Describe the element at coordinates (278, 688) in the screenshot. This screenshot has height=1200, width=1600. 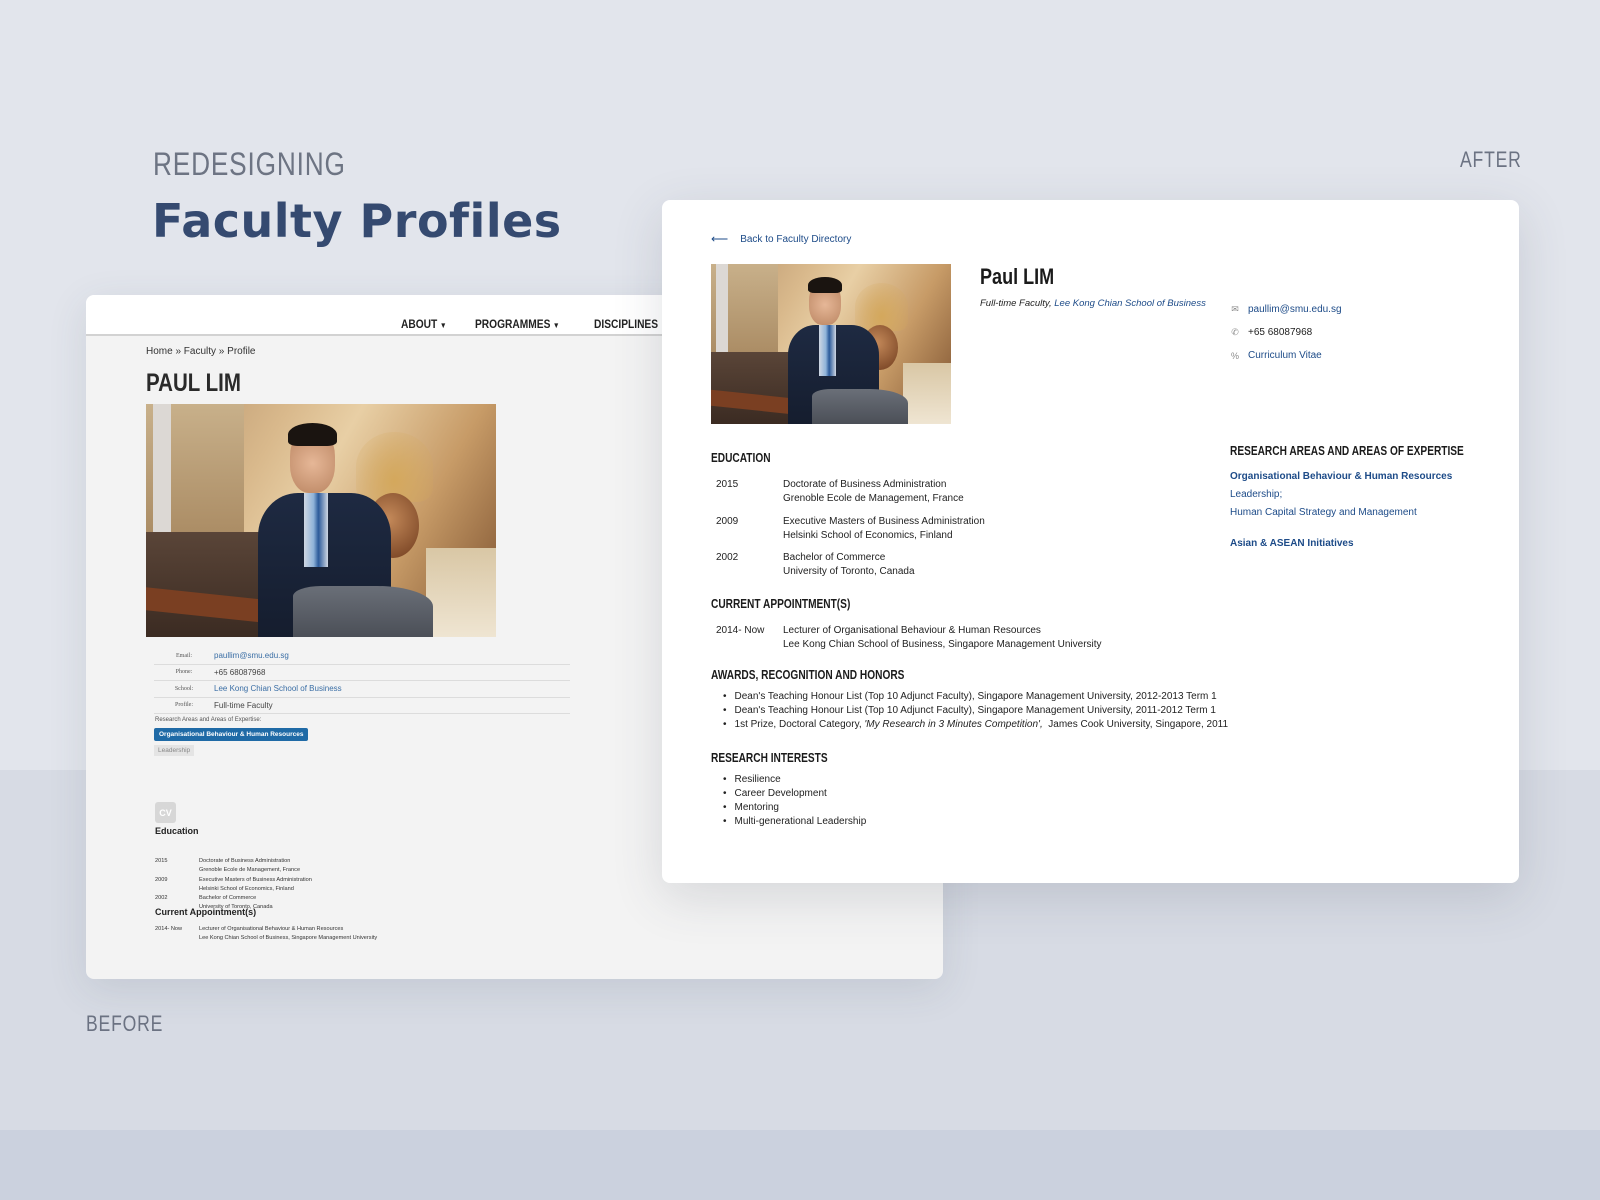
I see `old-school-link: Lee Kong Chian School of Business` at that location.